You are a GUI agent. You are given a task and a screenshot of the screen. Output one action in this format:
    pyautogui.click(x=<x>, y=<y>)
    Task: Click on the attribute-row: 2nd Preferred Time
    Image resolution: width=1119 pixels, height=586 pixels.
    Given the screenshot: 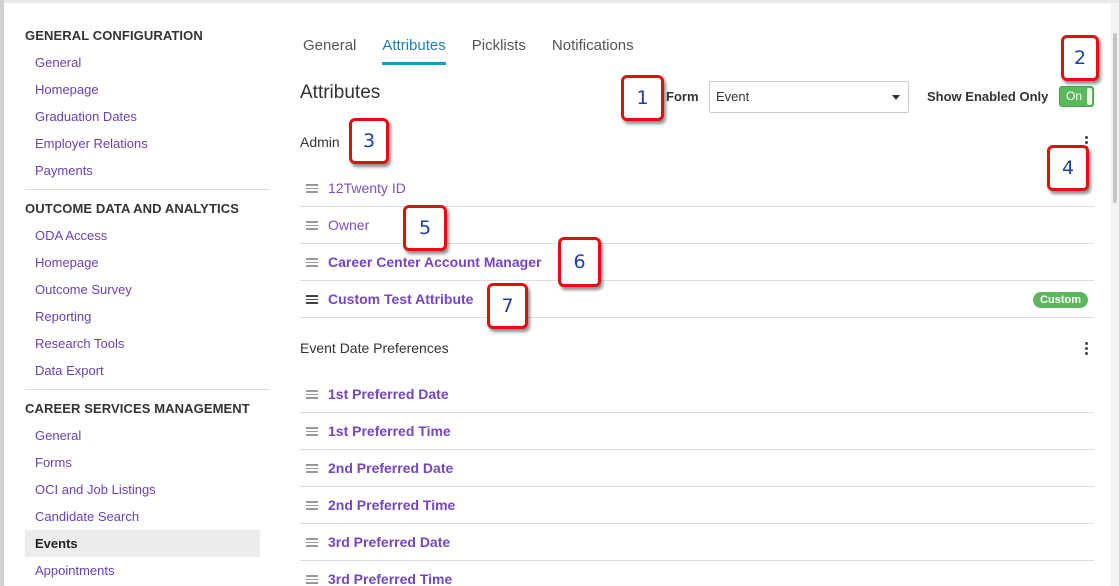 What is the action you would take?
    pyautogui.click(x=697, y=505)
    